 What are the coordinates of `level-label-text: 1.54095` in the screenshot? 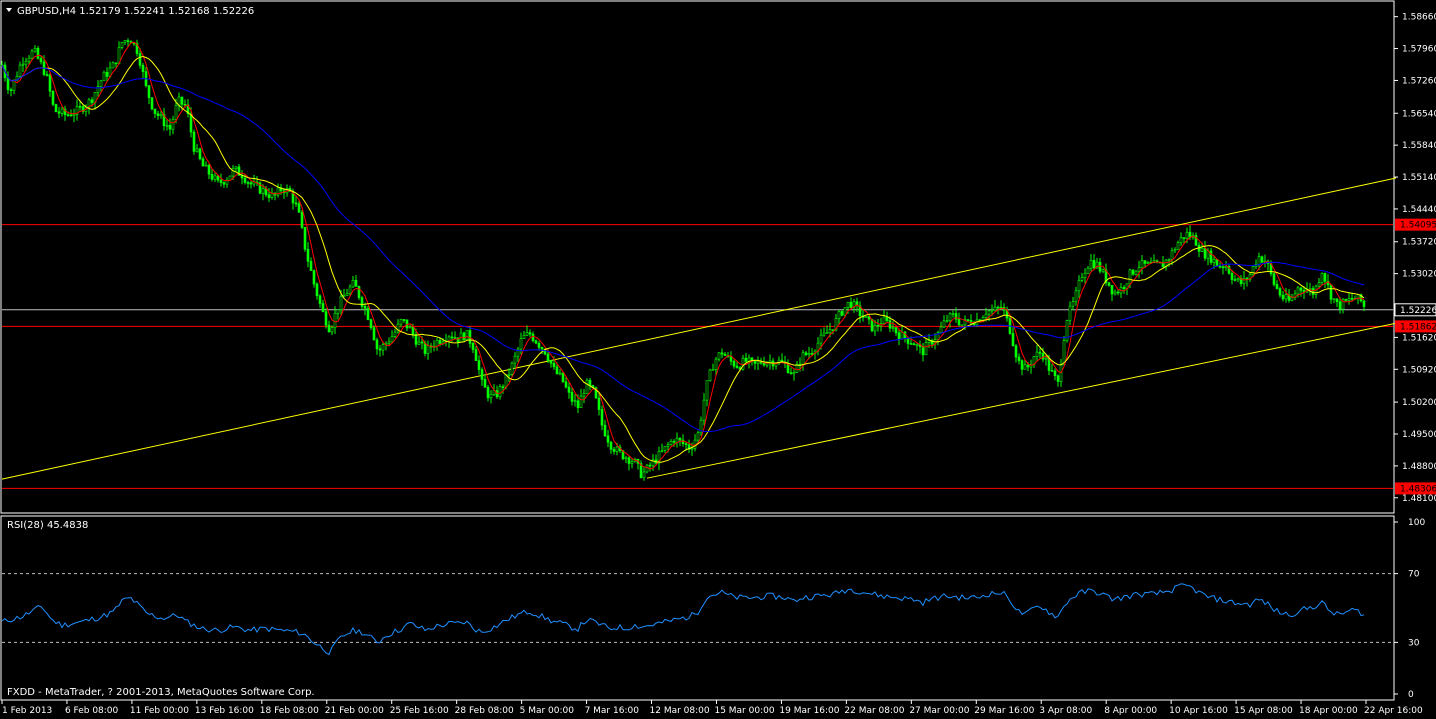 It's located at (1418, 226).